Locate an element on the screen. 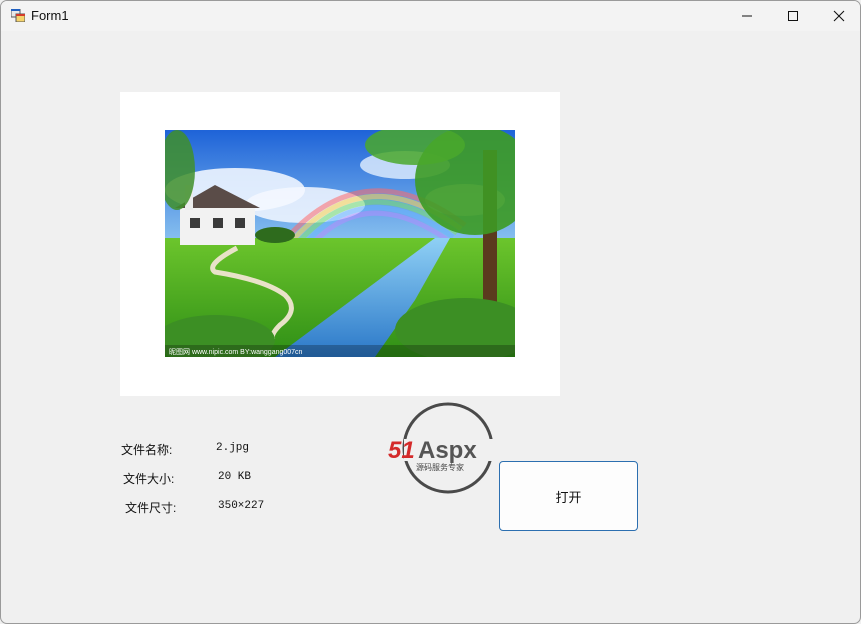  photo-watermark: 昵图网 www.nipic.com BY:wanggang007cn is located at coordinates (236, 352).